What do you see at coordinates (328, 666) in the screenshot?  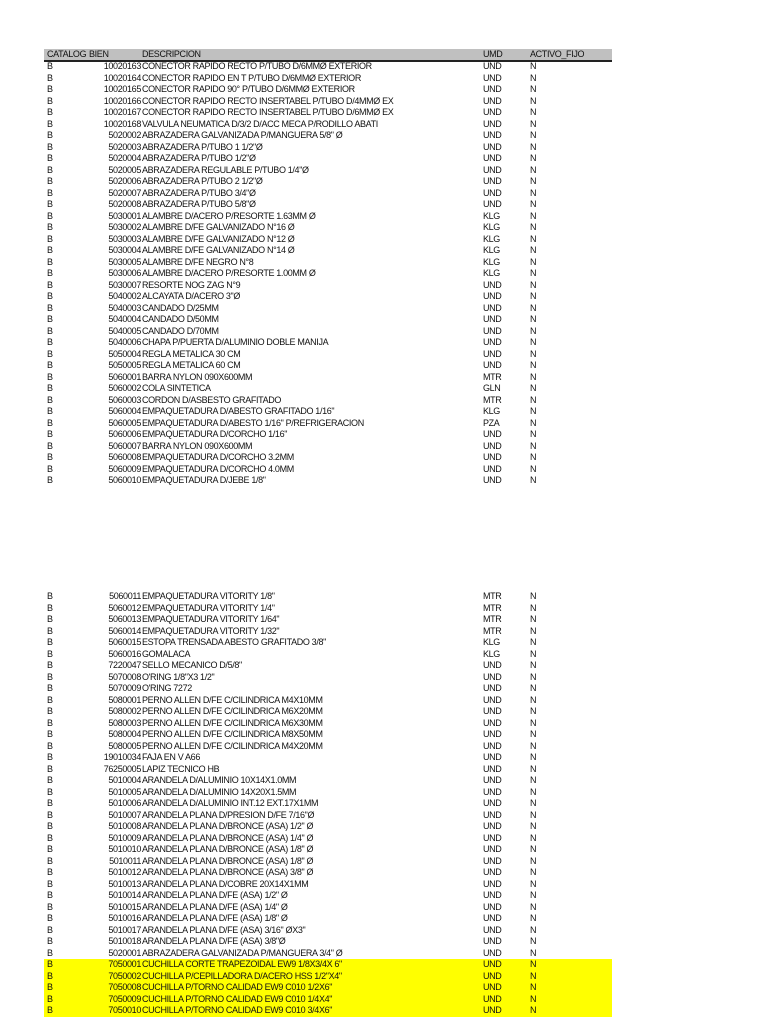 I see `table-row: B 7220047 SELLO MECANICO D/5/8" UND N` at bounding box center [328, 666].